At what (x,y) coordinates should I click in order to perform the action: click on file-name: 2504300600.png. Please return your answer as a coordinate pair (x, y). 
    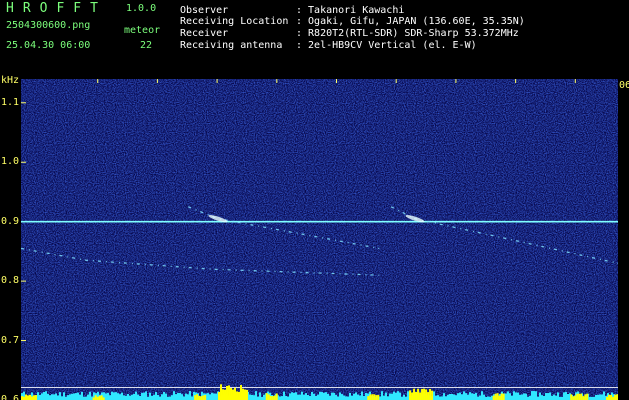
    Looking at the image, I should click on (48, 25).